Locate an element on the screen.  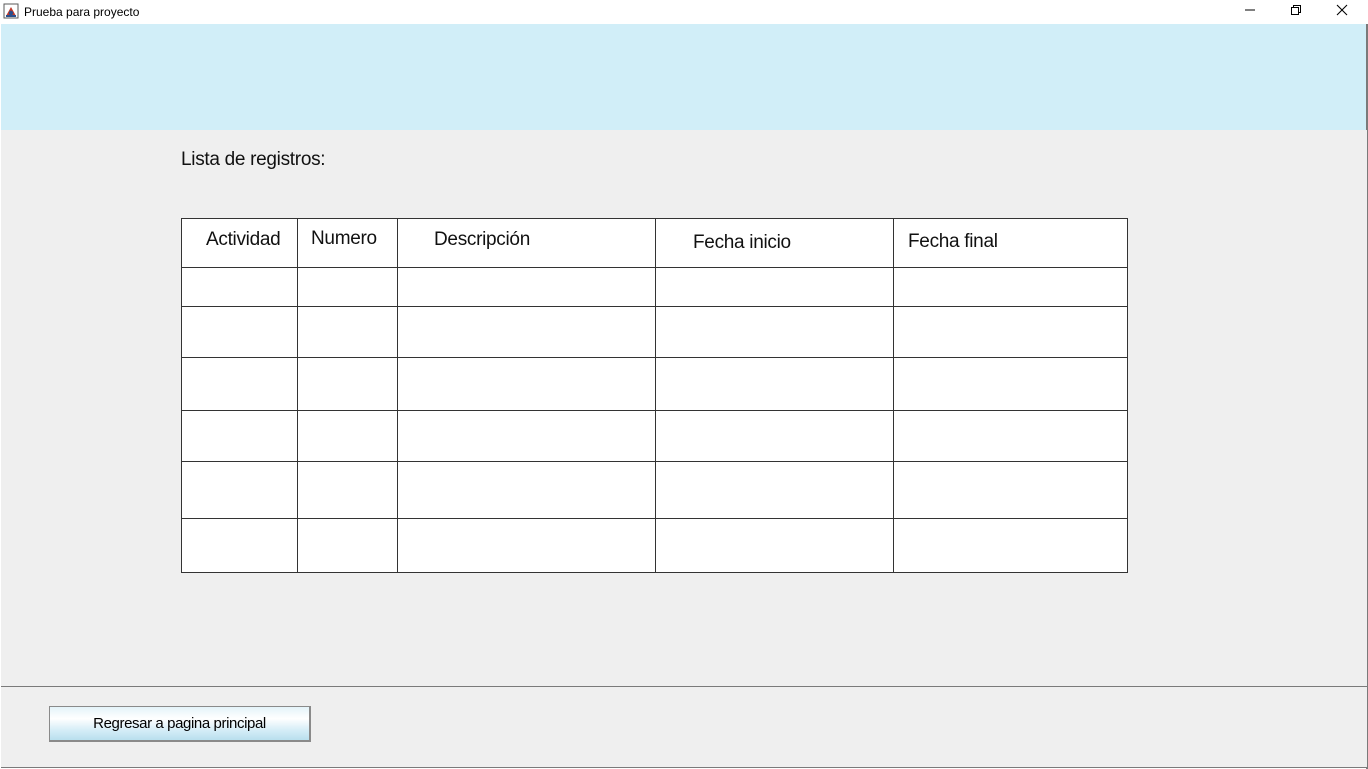
restore-icon is located at coordinates (1296, 12).